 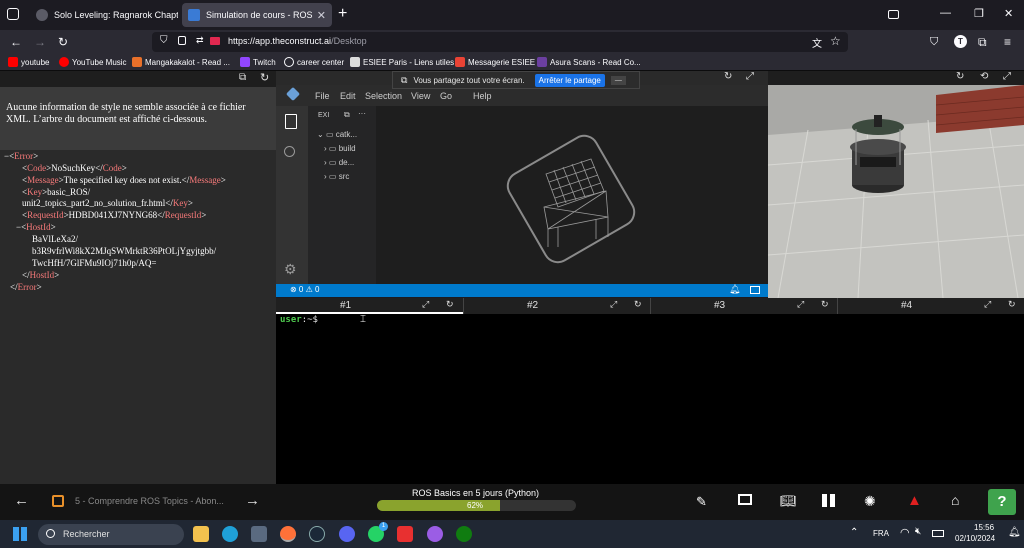 What do you see at coordinates (289, 151) in the screenshot?
I see `search-icon` at bounding box center [289, 151].